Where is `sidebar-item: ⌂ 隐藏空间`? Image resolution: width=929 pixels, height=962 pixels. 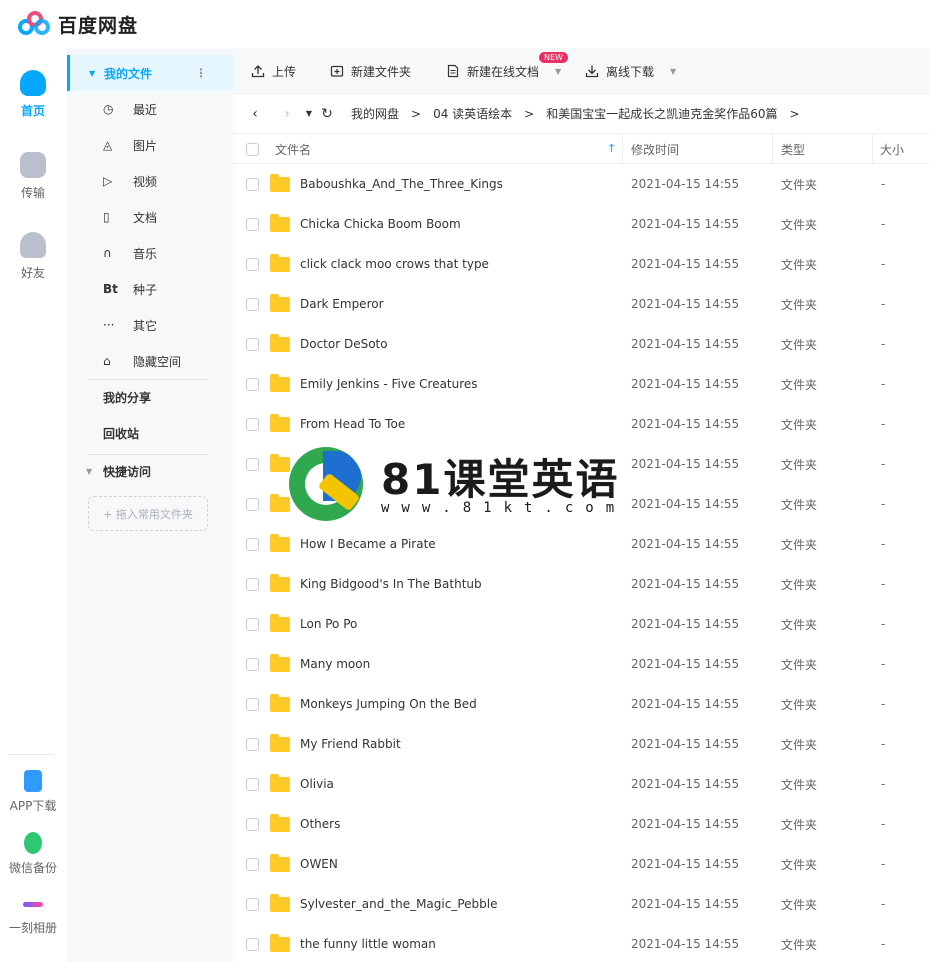
sidebar-item: ⌂ 隐藏空间 is located at coordinates (150, 361).